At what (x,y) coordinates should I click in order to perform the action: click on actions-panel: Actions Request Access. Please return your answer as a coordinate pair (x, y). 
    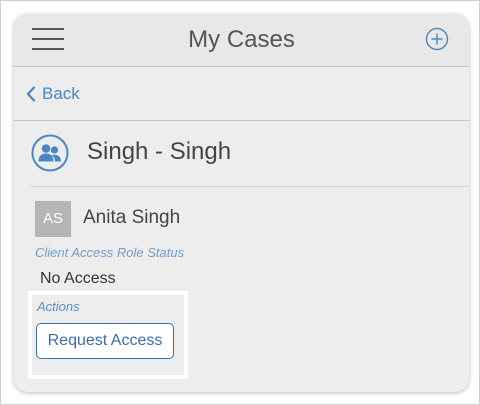
    Looking at the image, I should click on (108, 335).